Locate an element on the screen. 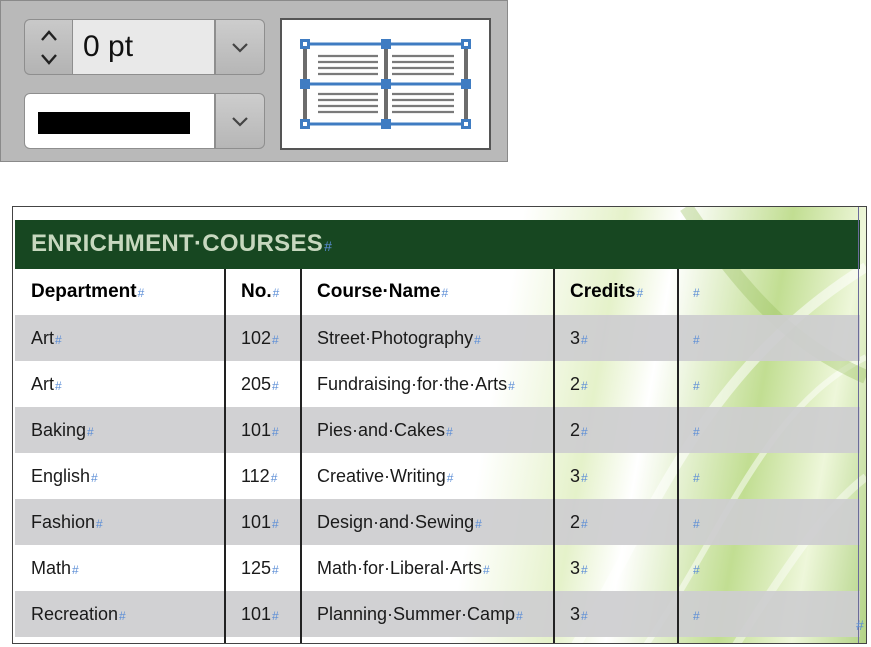 This screenshot has width=871, height=647. table-stroke-panel: 0 pt is located at coordinates (254, 81).